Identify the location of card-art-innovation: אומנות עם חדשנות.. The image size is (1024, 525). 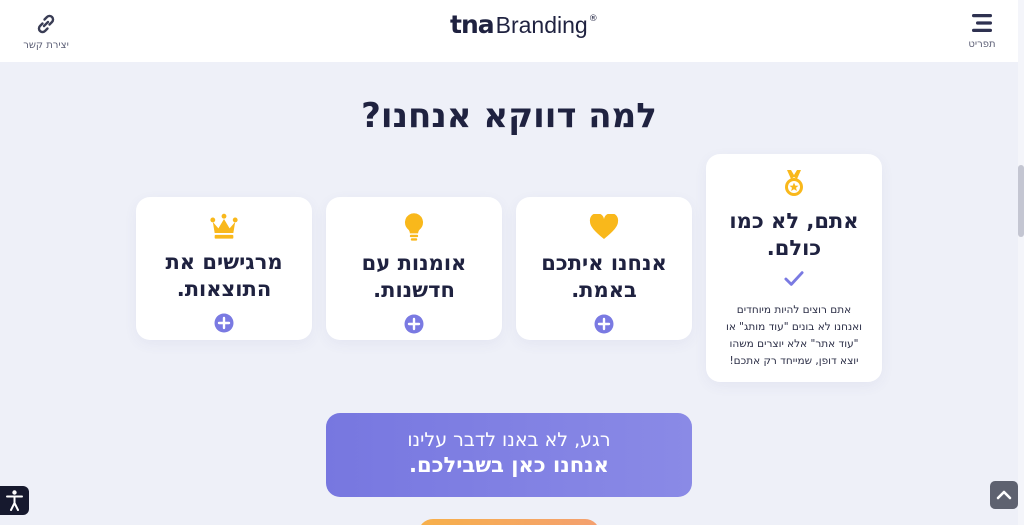
(414, 268).